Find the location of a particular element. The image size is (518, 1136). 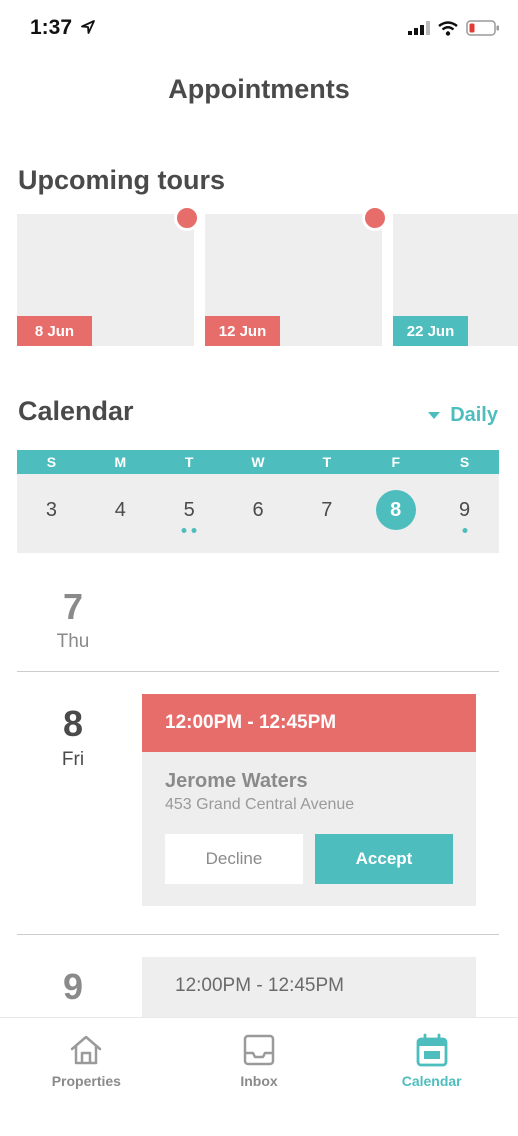

tab-label: Properties is located at coordinates (86, 1081).